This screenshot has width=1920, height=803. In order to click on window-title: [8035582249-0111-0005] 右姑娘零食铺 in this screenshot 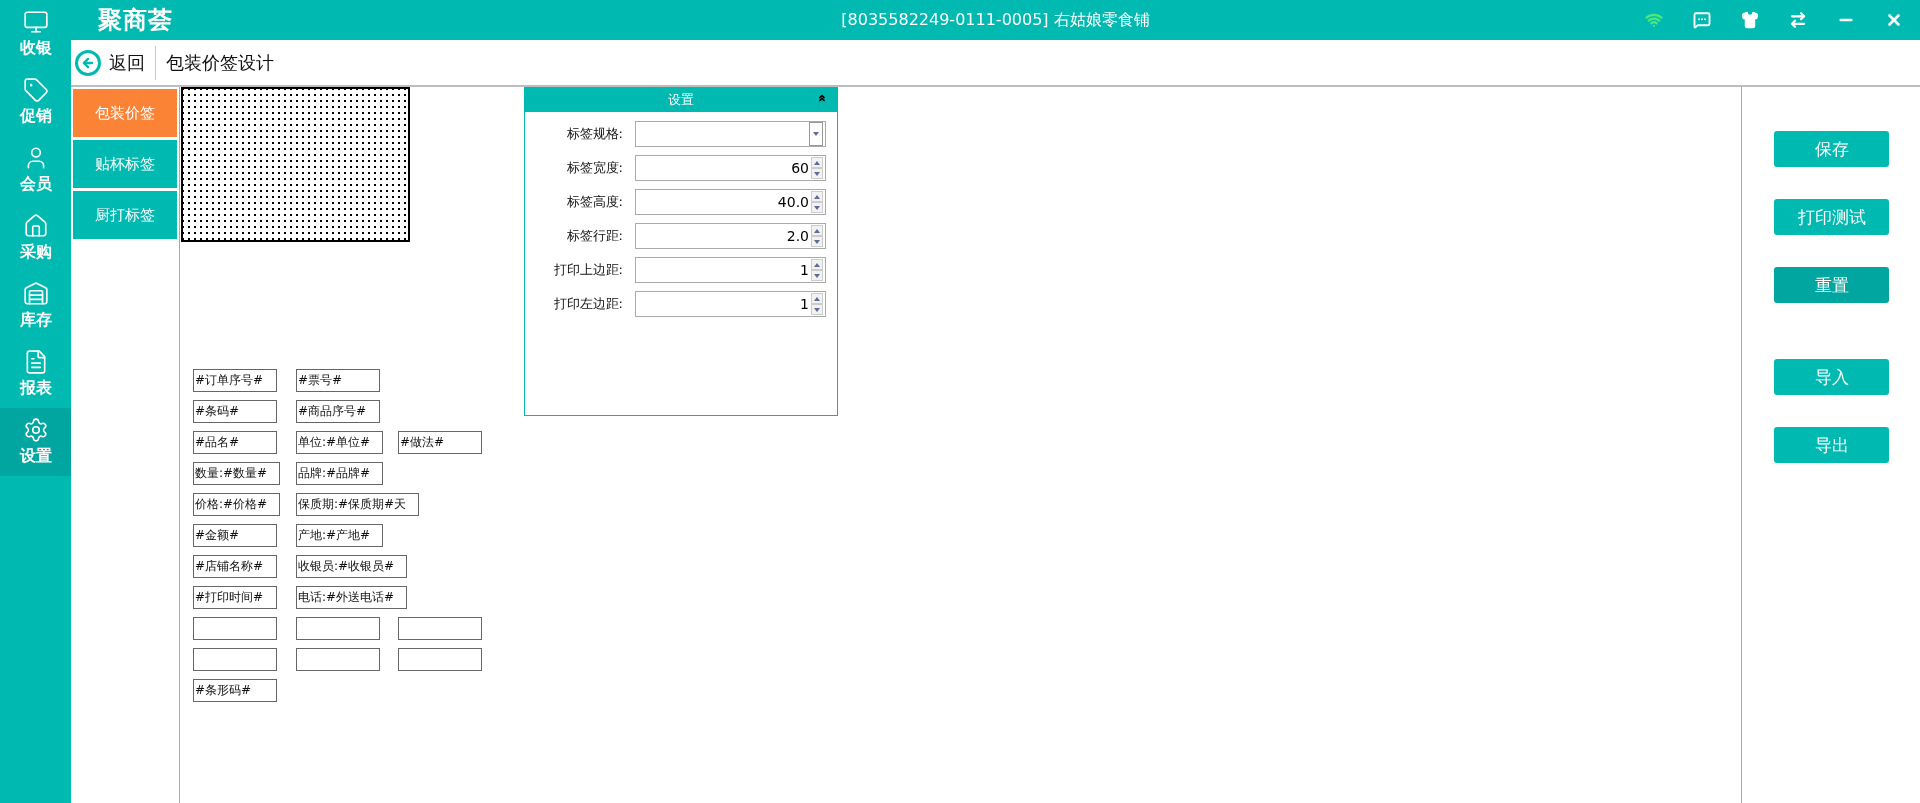, I will do `click(995, 20)`.